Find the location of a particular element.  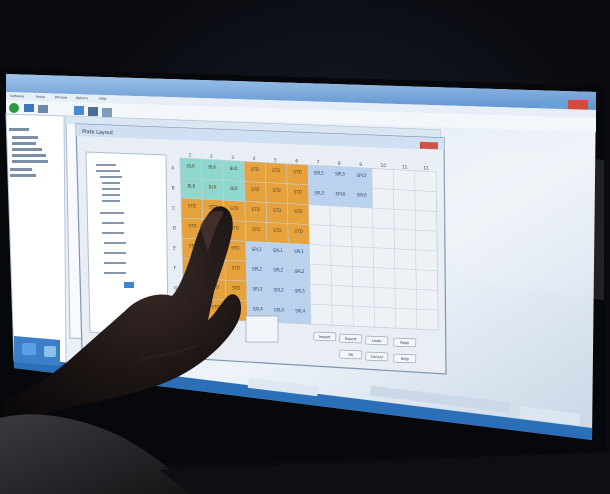

menu-item: Window is located at coordinates (61, 97).